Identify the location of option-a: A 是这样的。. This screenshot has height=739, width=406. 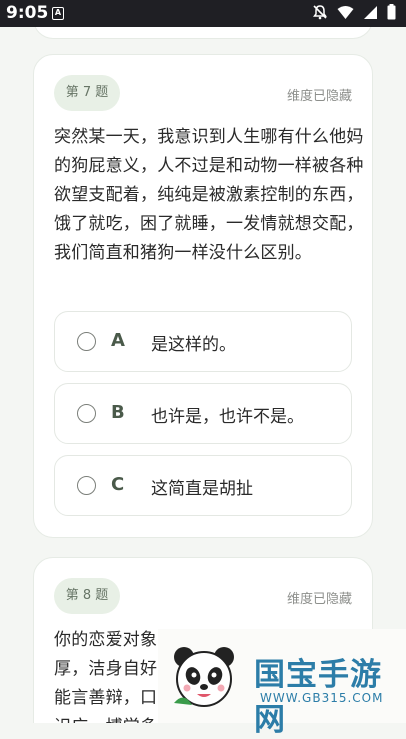
(203, 341).